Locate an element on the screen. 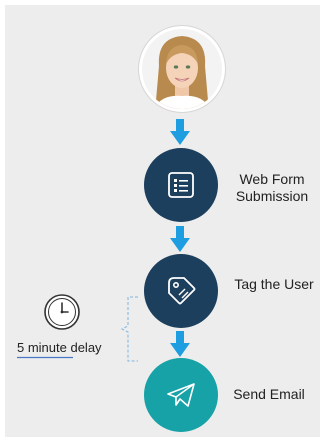 The image size is (325, 439). step-label-line: Web Form is located at coordinates (272, 179).